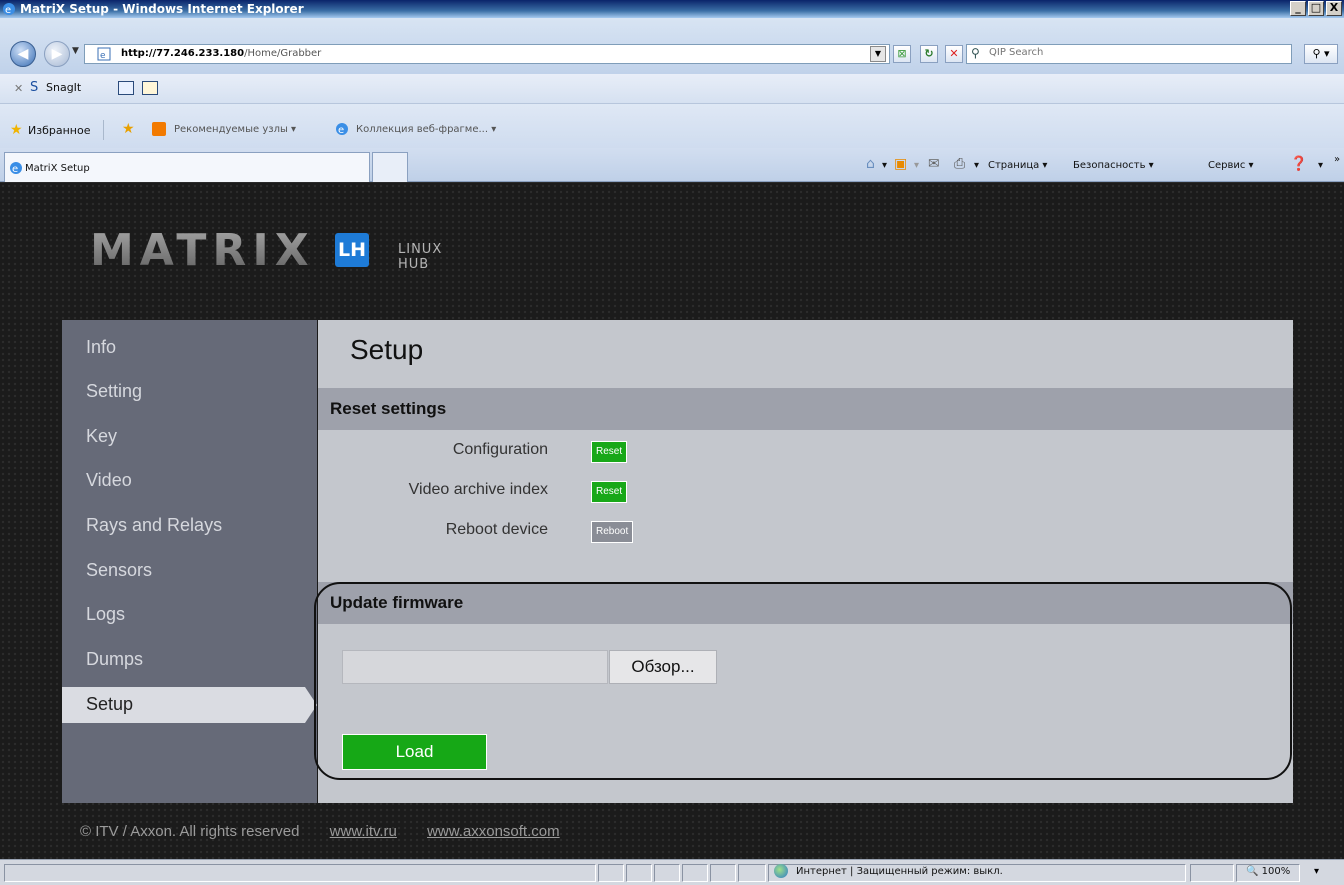 The image size is (1344, 885). What do you see at coordinates (59, 130) in the screenshot?
I see `favorites-button: Избранное` at bounding box center [59, 130].